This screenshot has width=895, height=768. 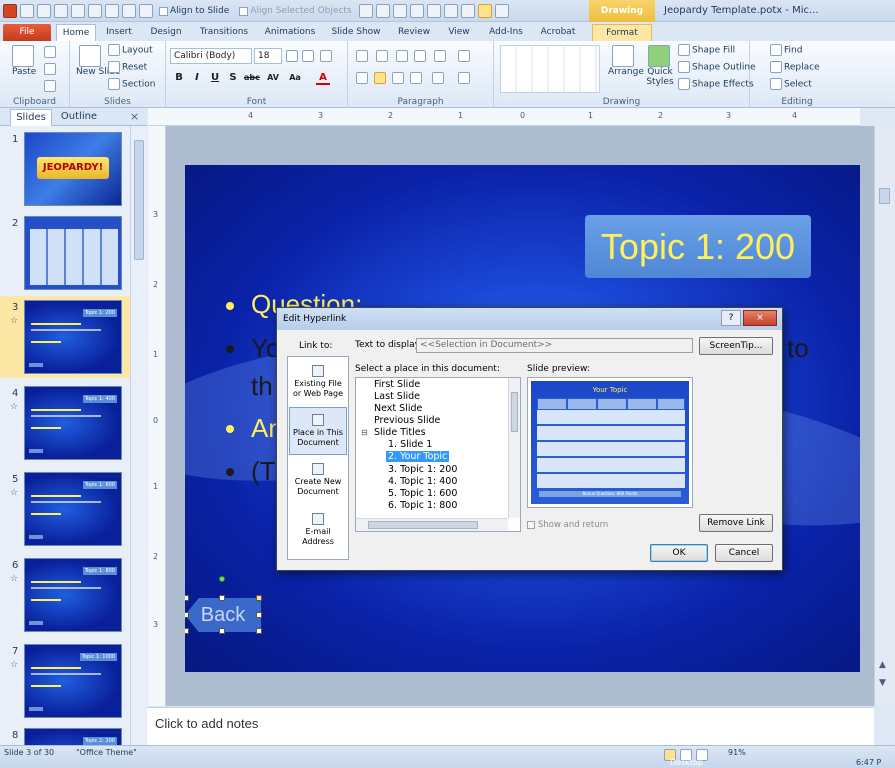 What do you see at coordinates (61, 11) in the screenshot?
I see `print-icon` at bounding box center [61, 11].